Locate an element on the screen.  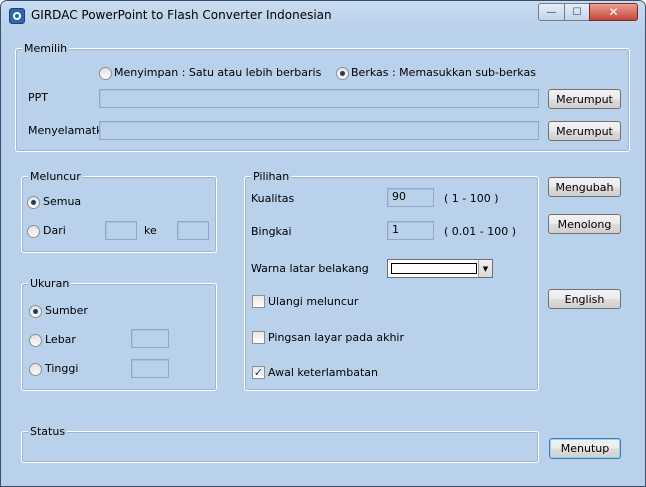
ppt-label: PPT is located at coordinates (38, 97).